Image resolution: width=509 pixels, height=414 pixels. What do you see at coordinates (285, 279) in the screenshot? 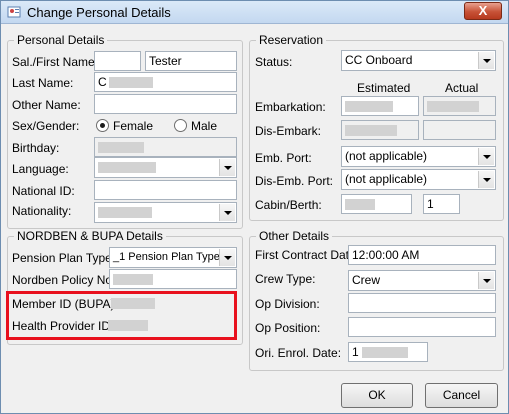
I see `crew-type-label: Crew Type:` at bounding box center [285, 279].